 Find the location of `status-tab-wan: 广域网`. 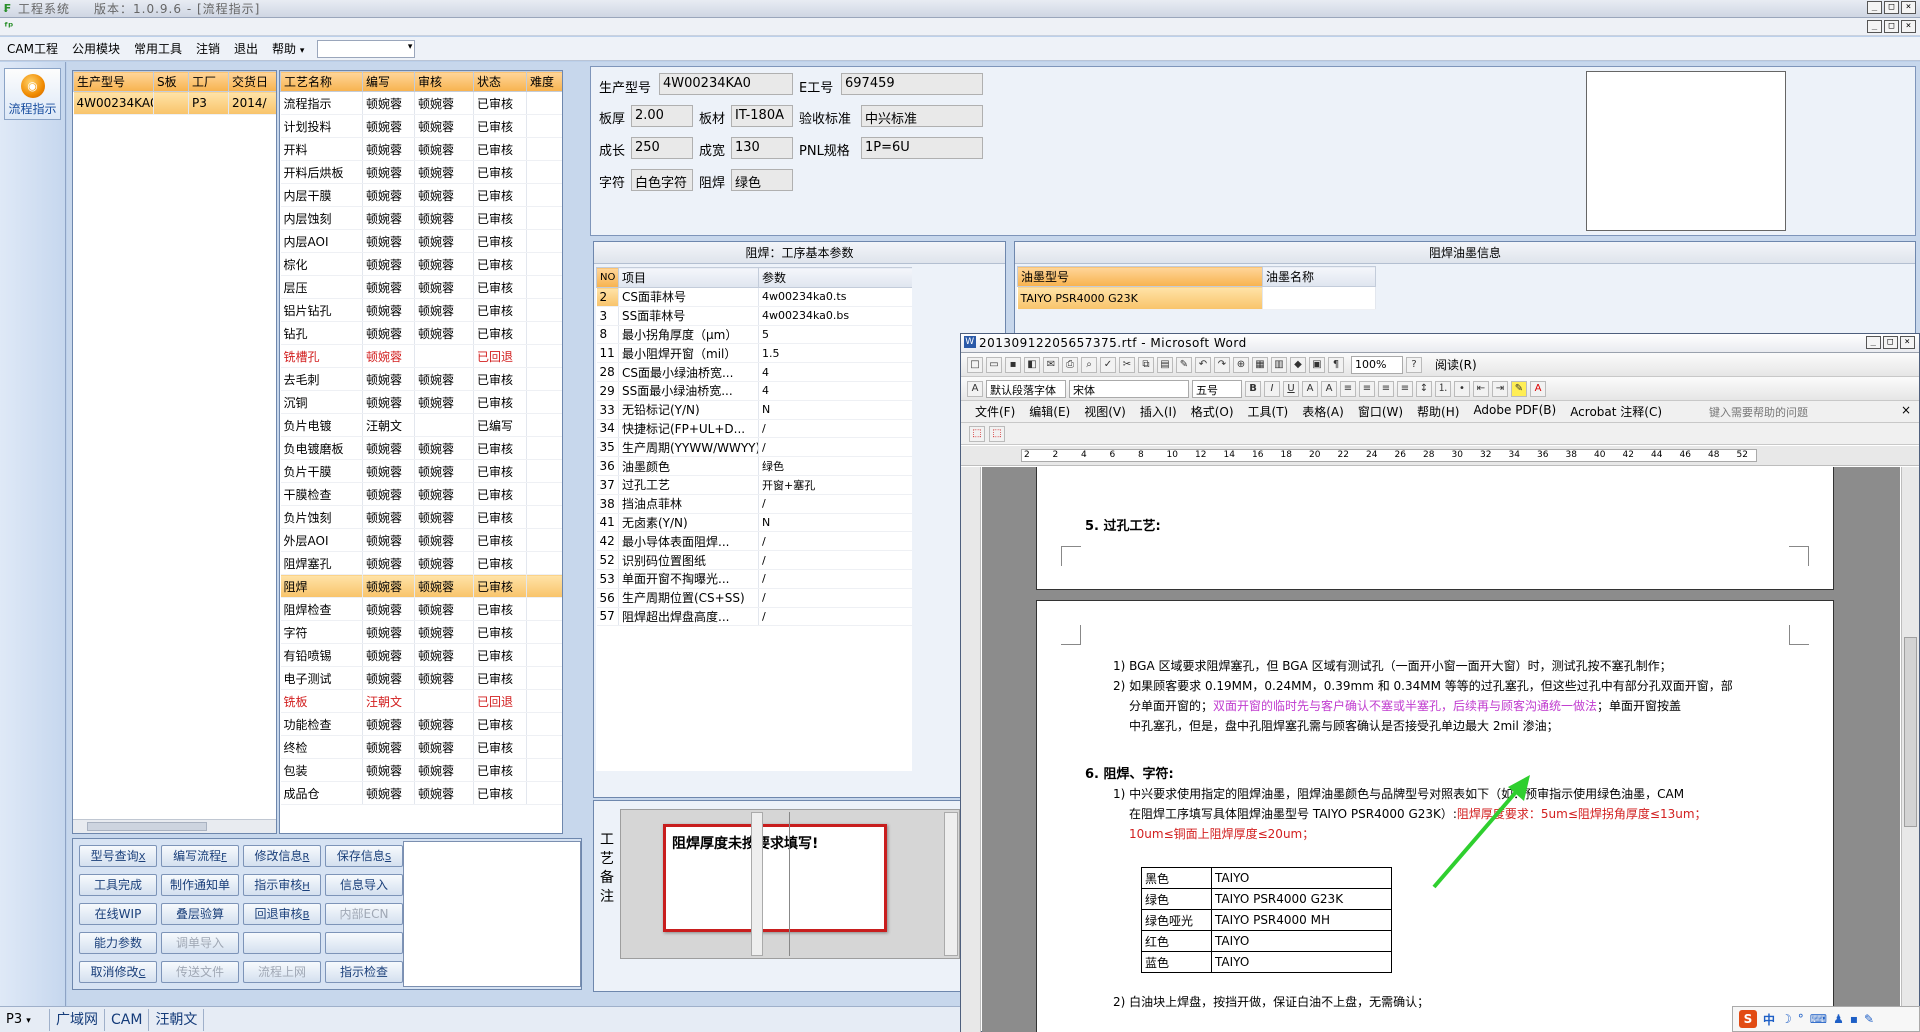

status-tab-wan: 广域网 is located at coordinates (77, 1019).